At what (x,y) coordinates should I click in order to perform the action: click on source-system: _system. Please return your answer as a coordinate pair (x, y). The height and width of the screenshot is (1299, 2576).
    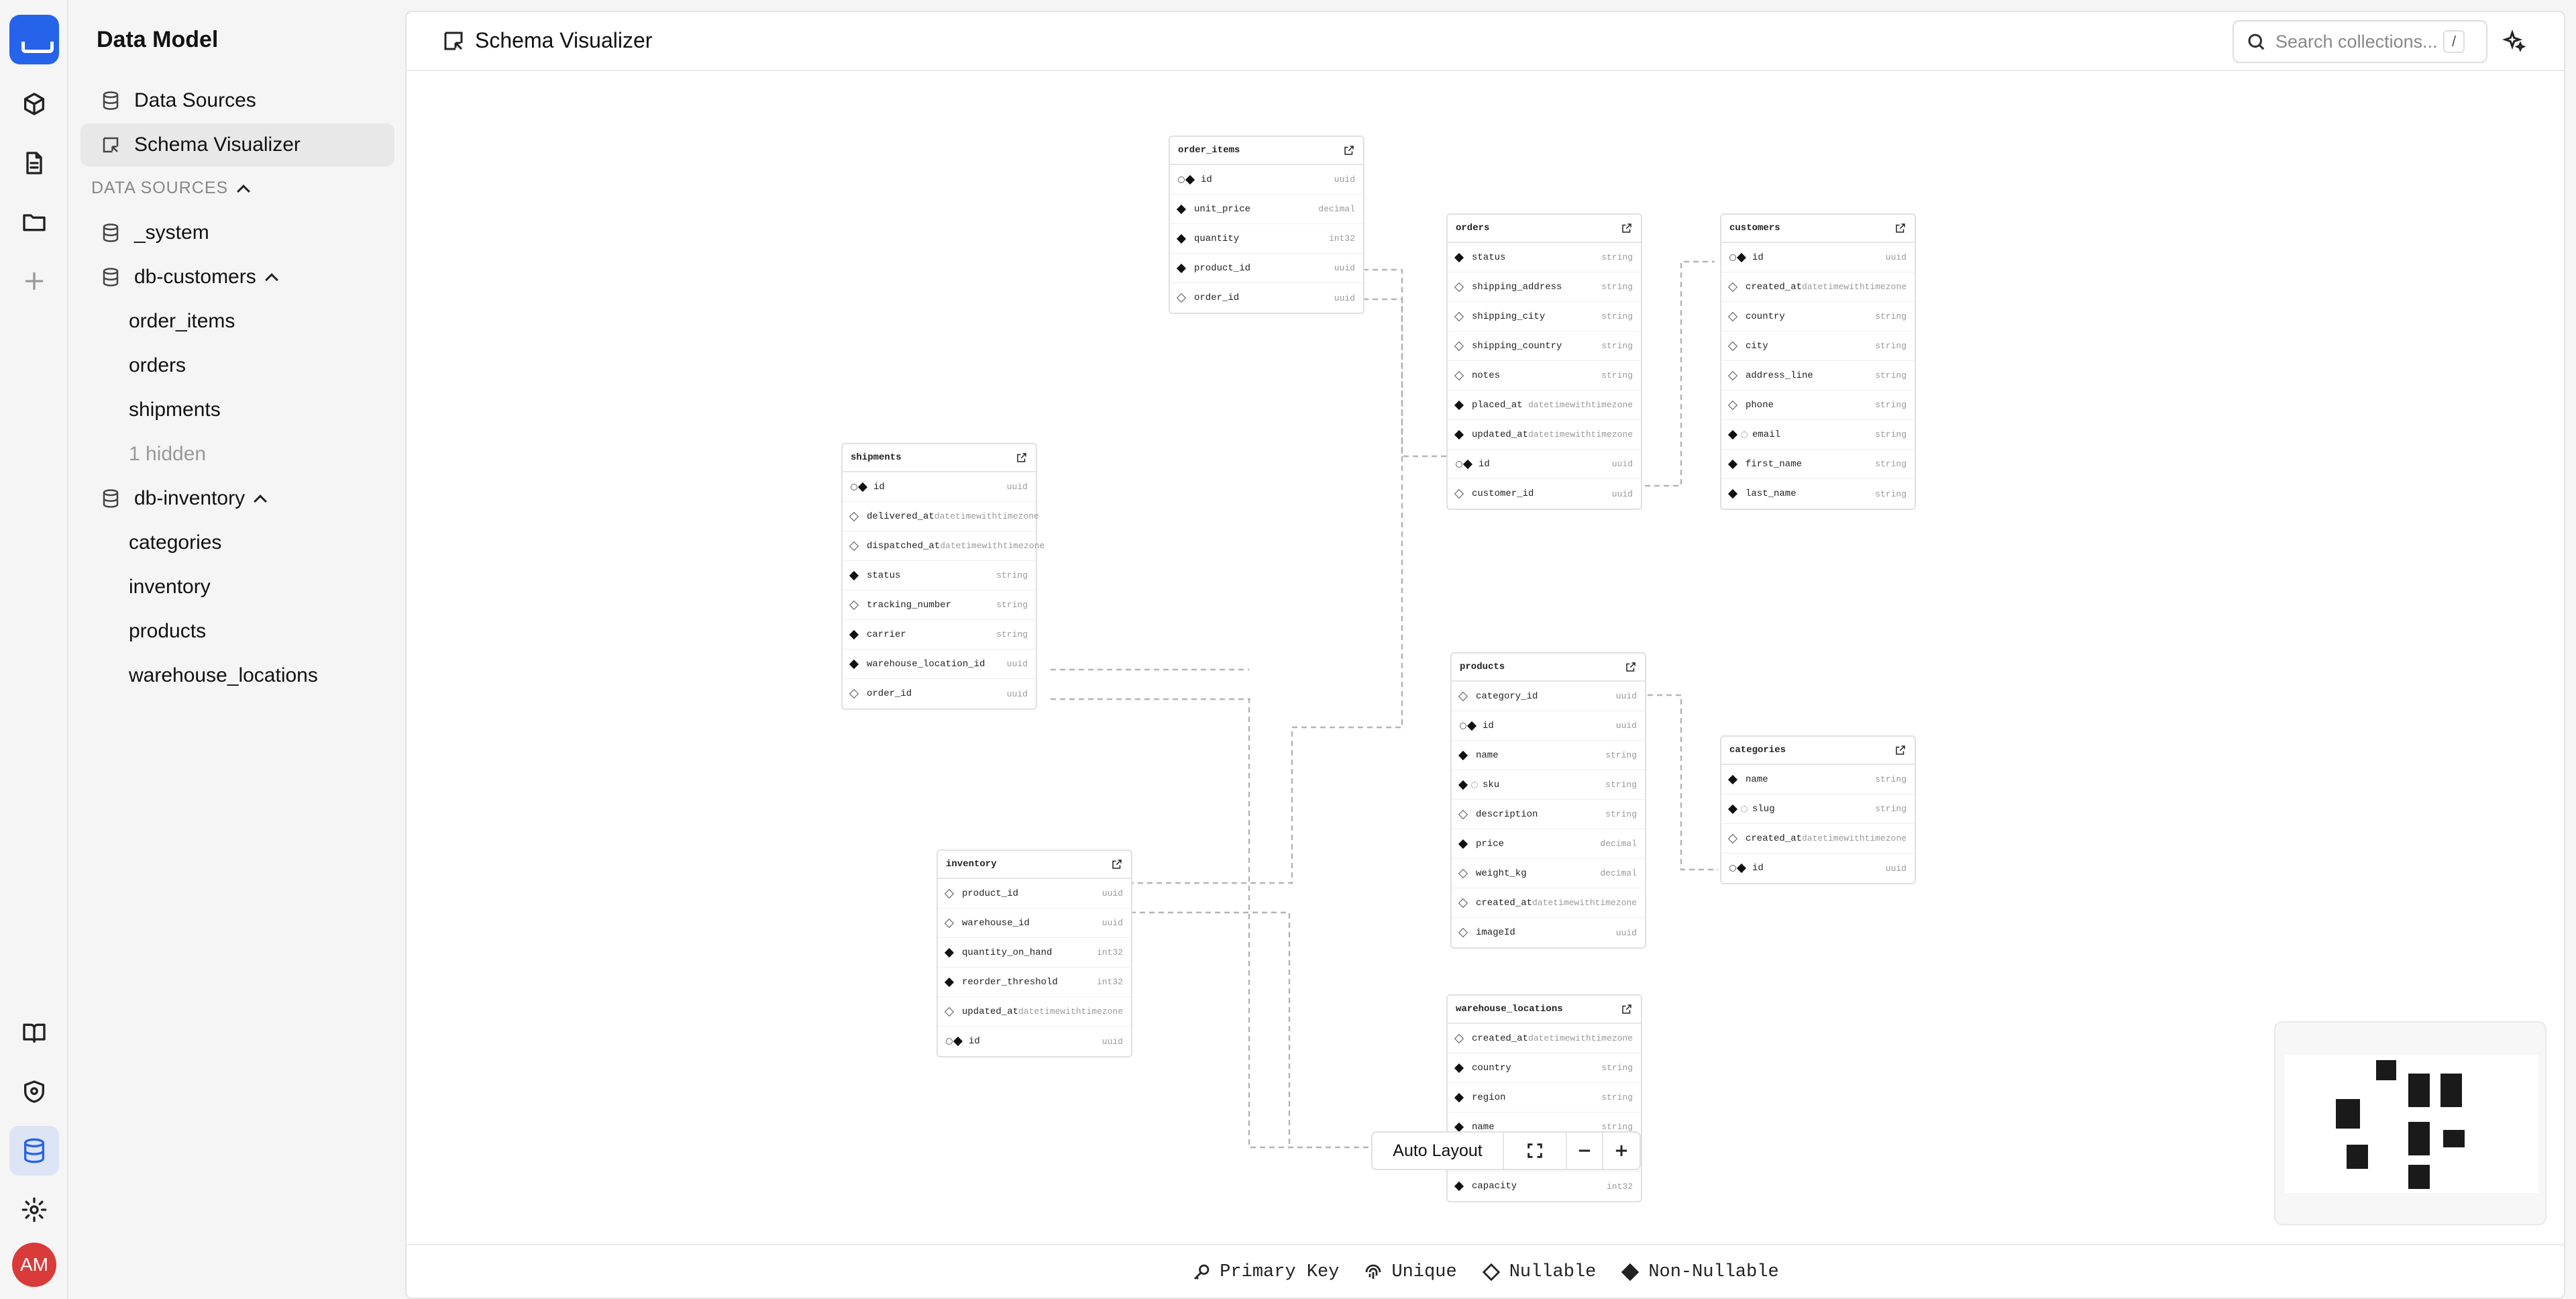
    Looking at the image, I should click on (155, 233).